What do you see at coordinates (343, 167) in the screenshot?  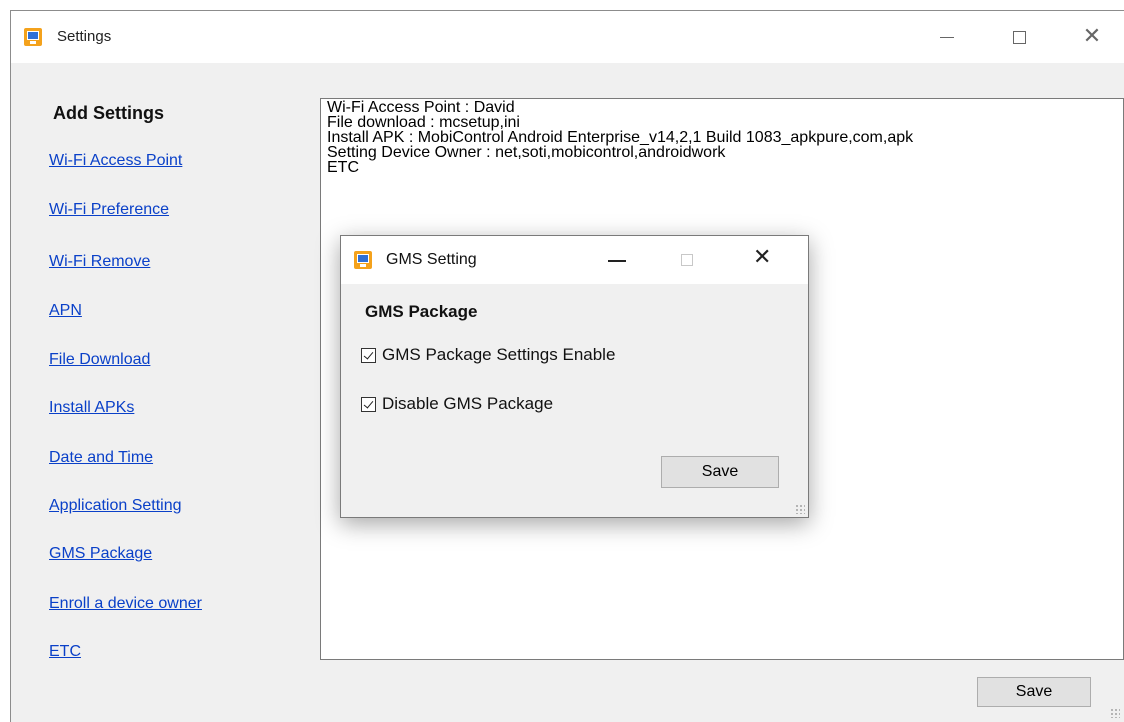 I see `log-line: ETC` at bounding box center [343, 167].